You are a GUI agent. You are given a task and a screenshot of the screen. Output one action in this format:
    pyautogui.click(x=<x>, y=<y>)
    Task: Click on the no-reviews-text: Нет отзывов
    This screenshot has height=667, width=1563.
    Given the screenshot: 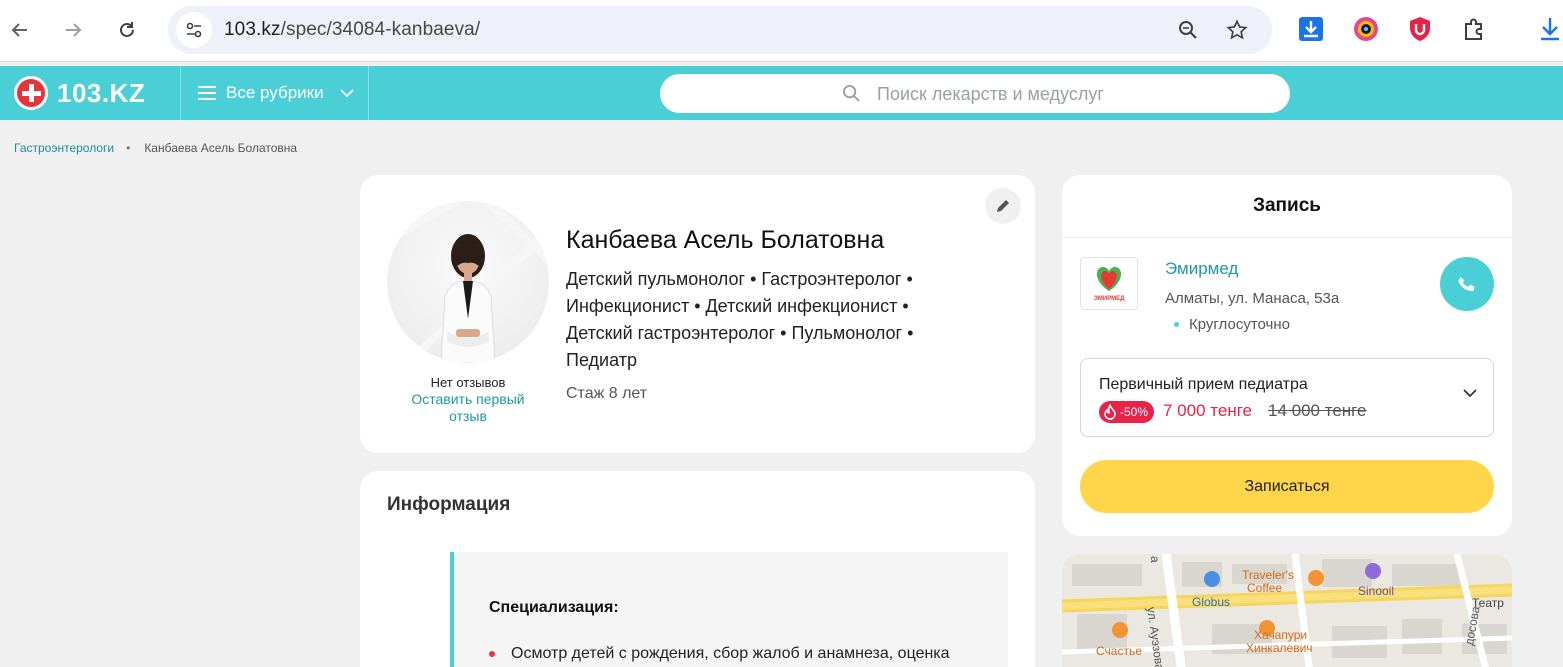 What is the action you would take?
    pyautogui.click(x=468, y=382)
    